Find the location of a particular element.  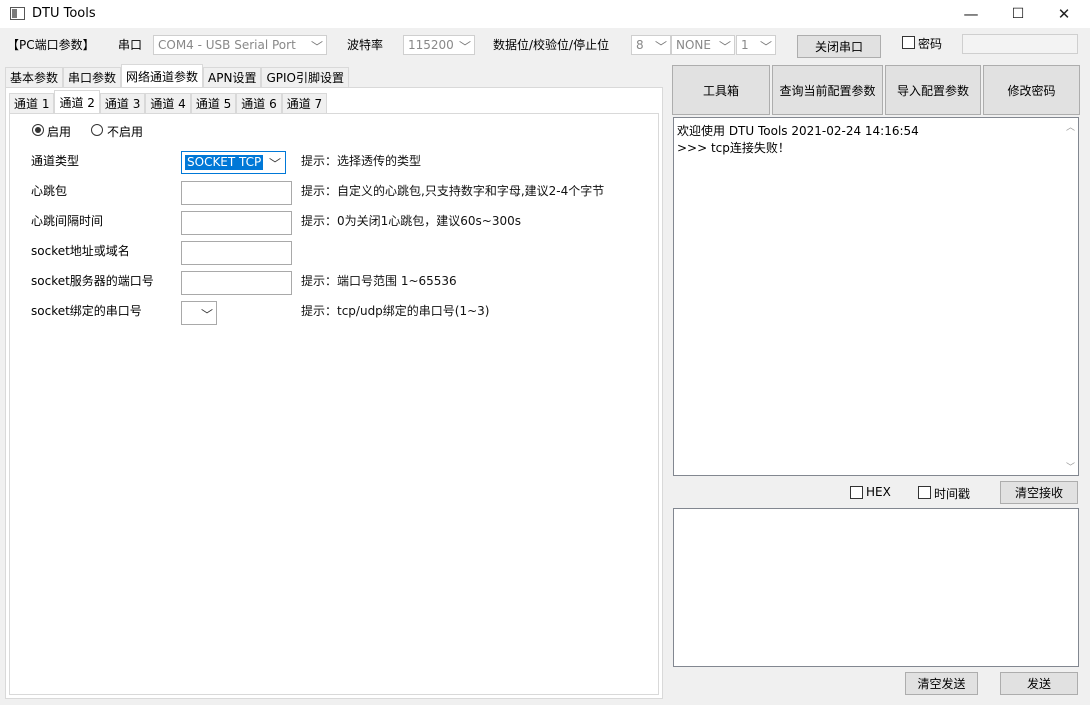

tab-gpio-settings: GPIO引脚设置 is located at coordinates (305, 77).